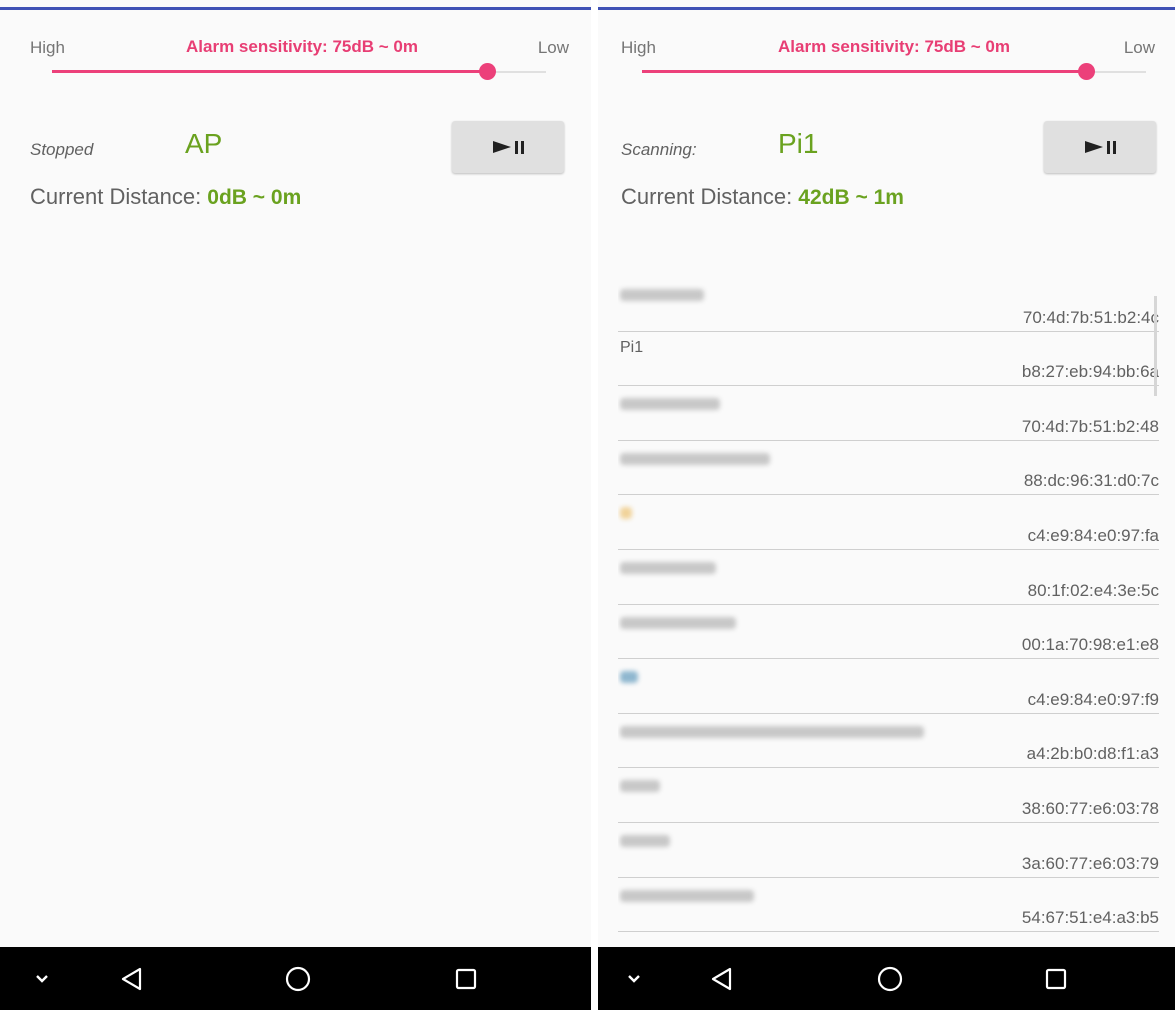 The image size is (1175, 1010). I want to click on device-list-item: c4:e9:84:e0:97:f9, so click(888, 686).